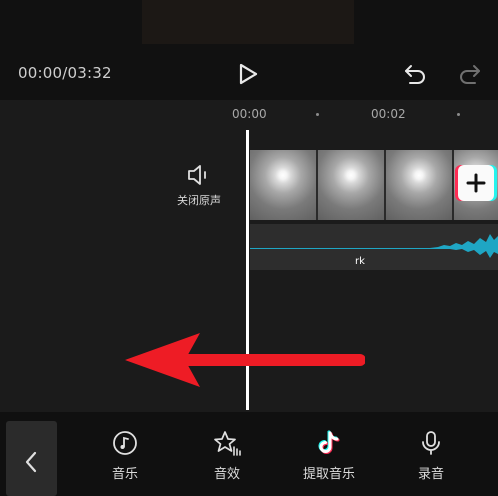 The width and height of the screenshot is (498, 496). Describe the element at coordinates (31, 462) in the screenshot. I see `chevron-left-icon` at that location.